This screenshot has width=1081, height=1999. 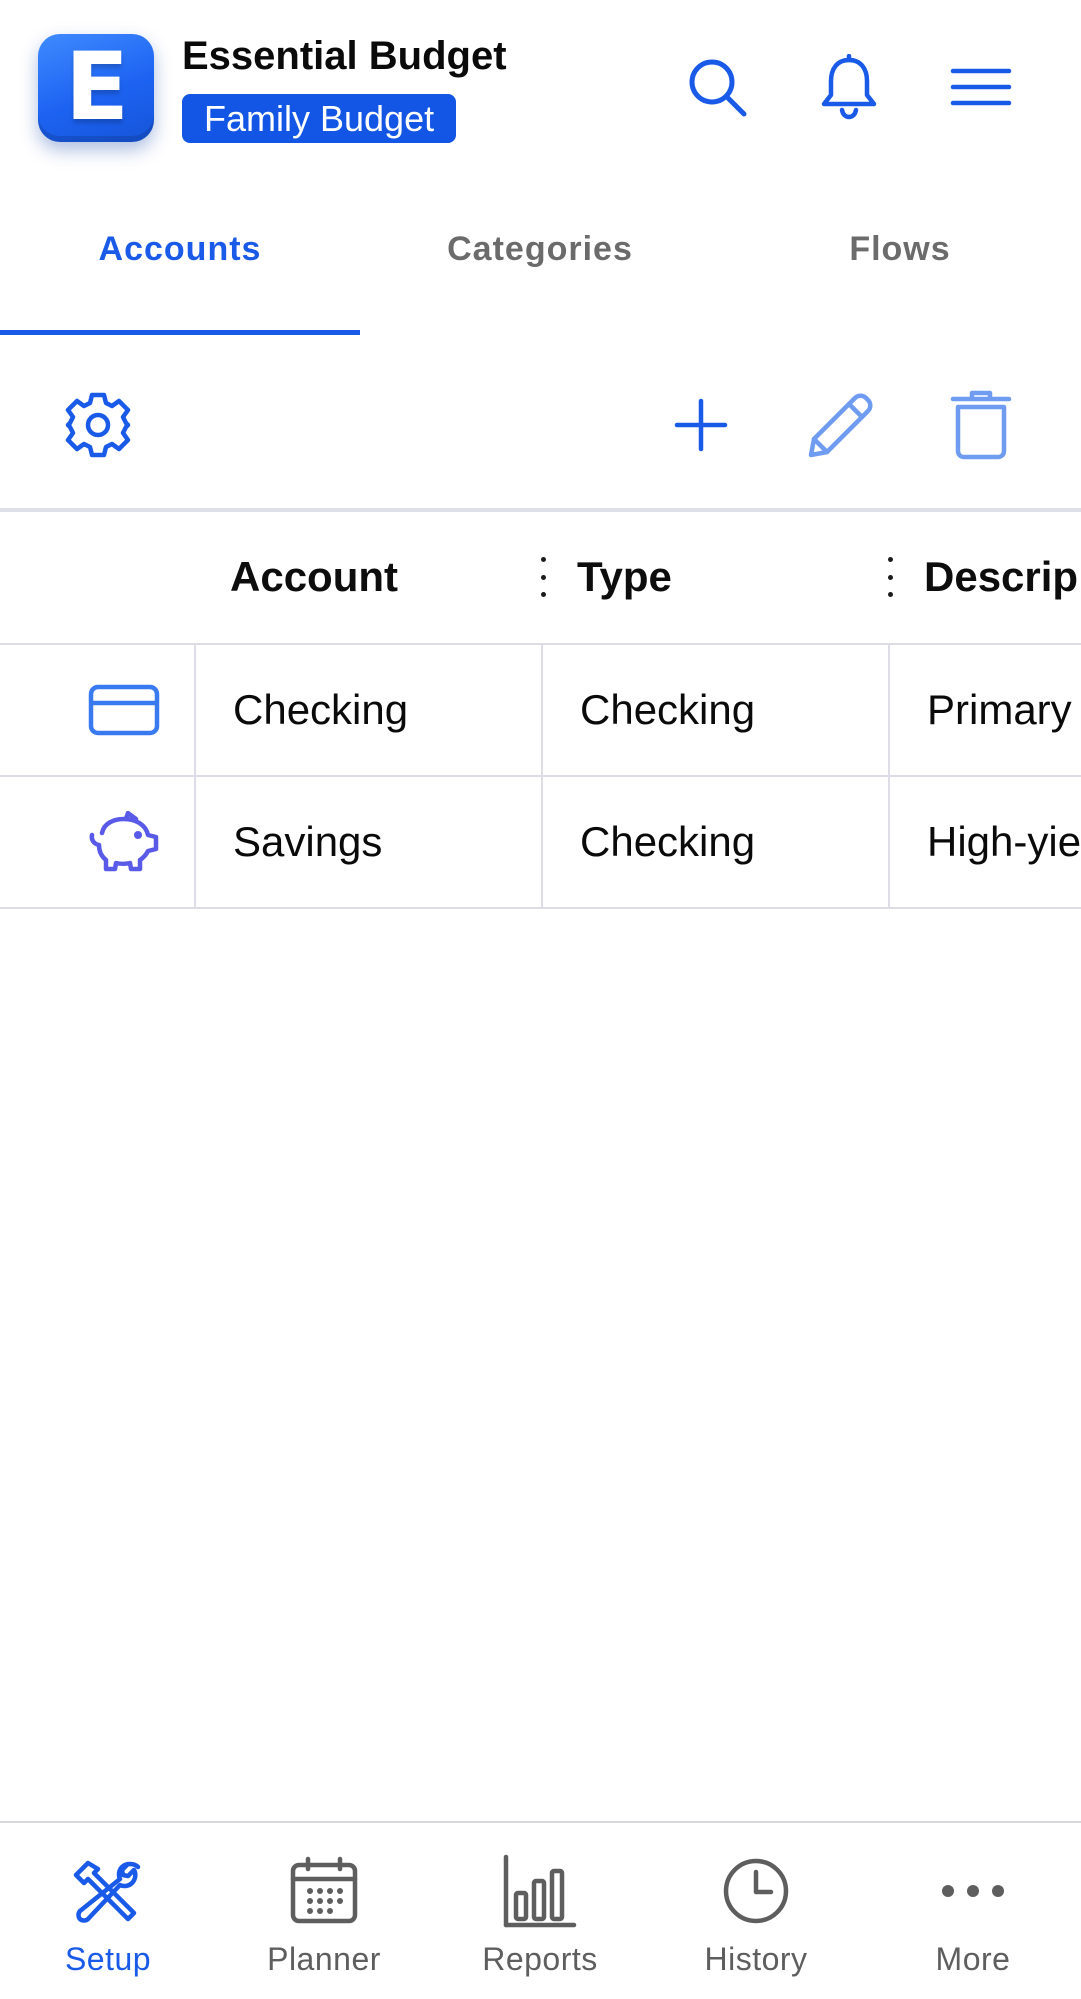 I want to click on settings-button, so click(x=98, y=425).